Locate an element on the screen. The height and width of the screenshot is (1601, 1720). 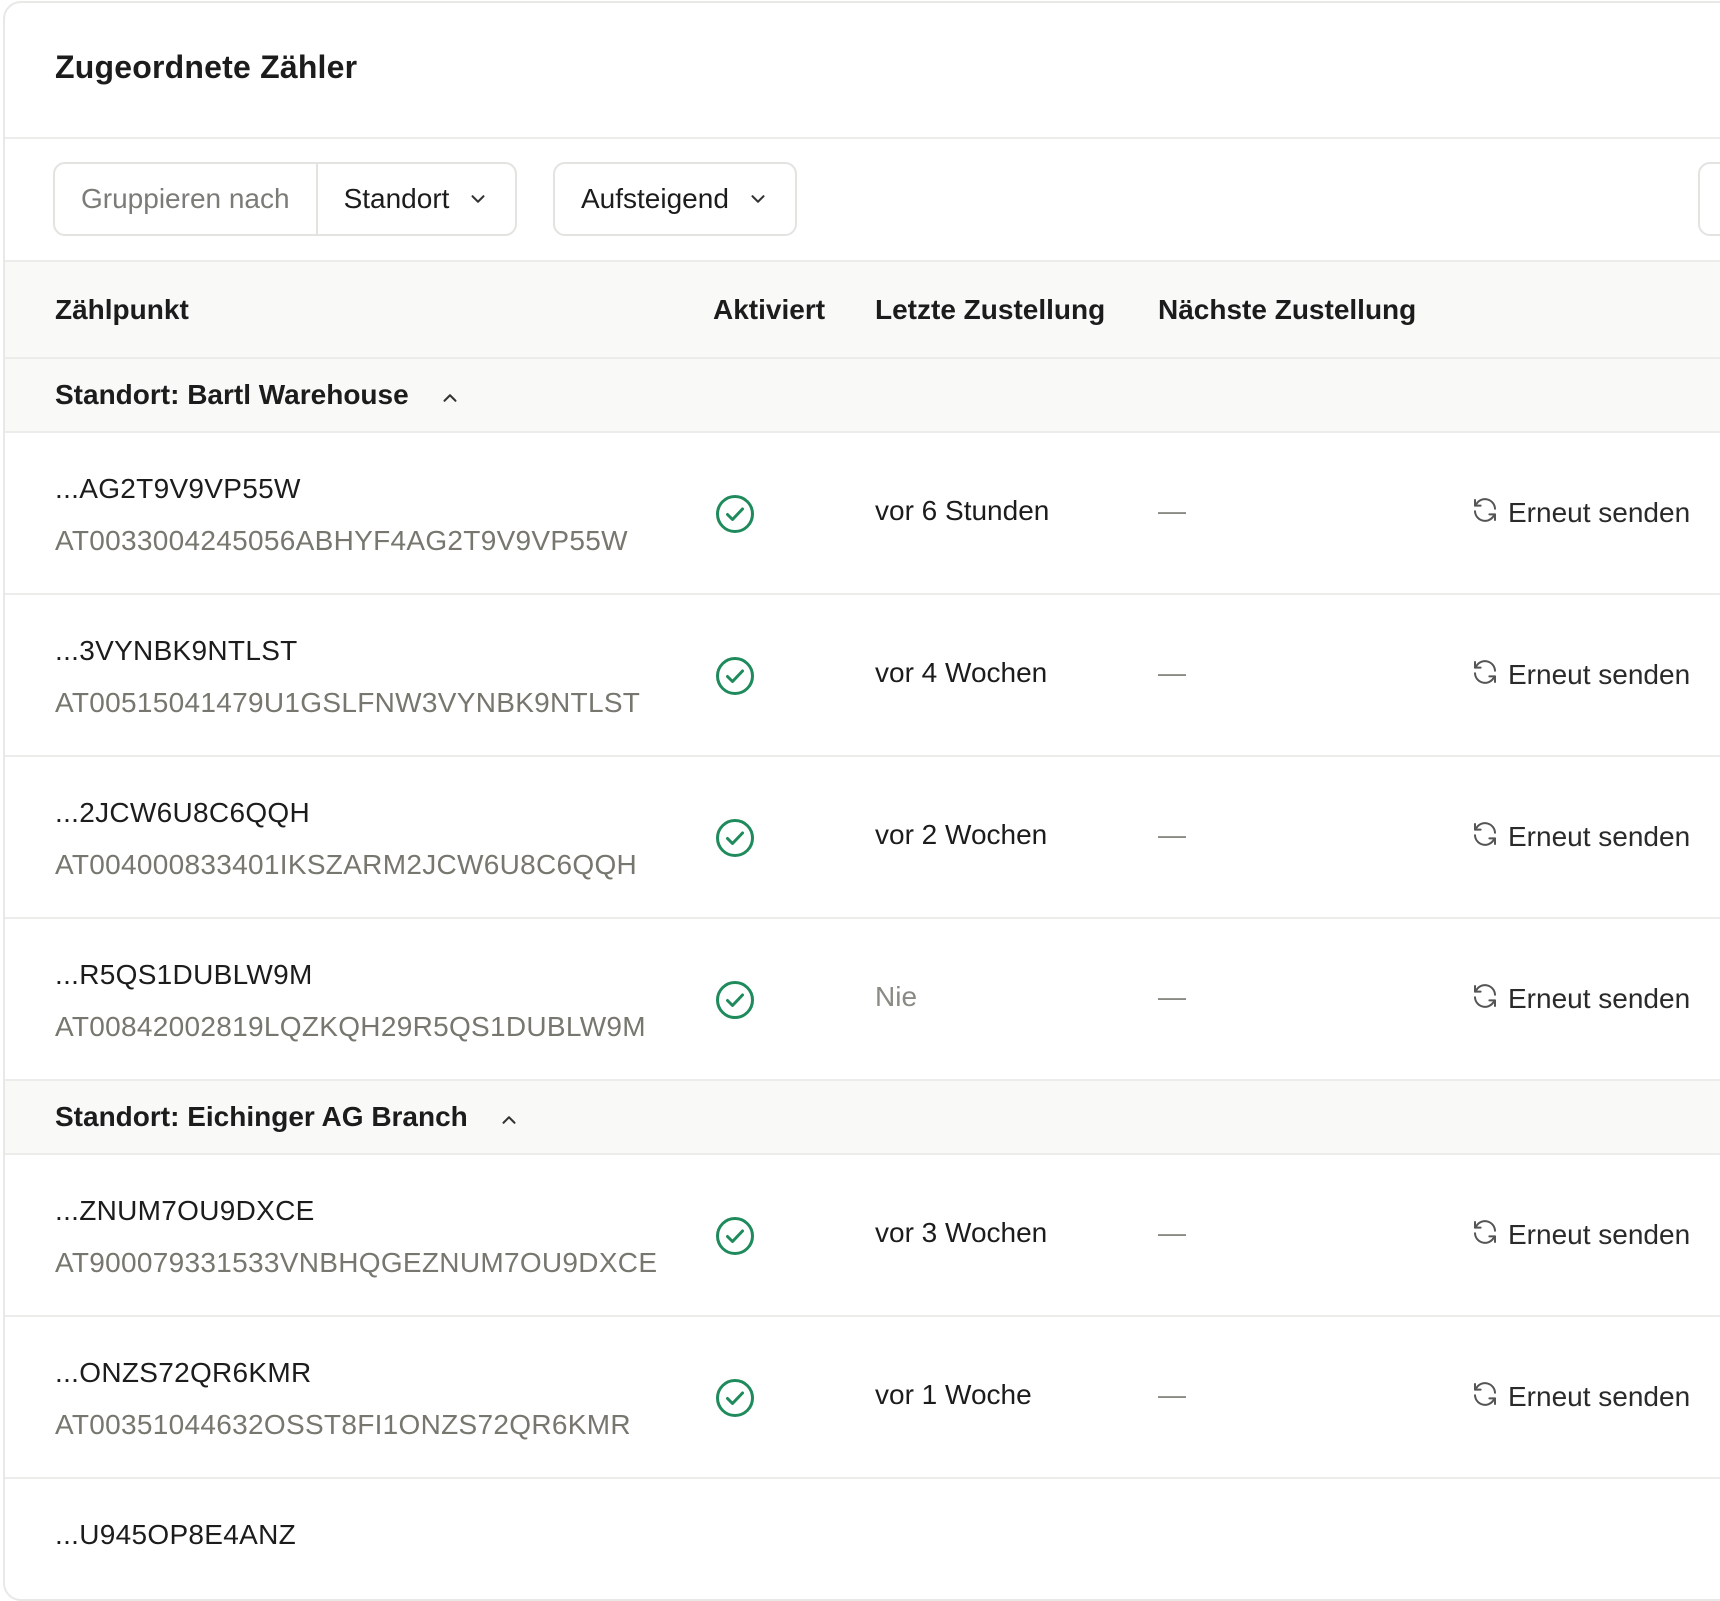
card-header: Zugeordnete Zähler is located at coordinates (862, 71).